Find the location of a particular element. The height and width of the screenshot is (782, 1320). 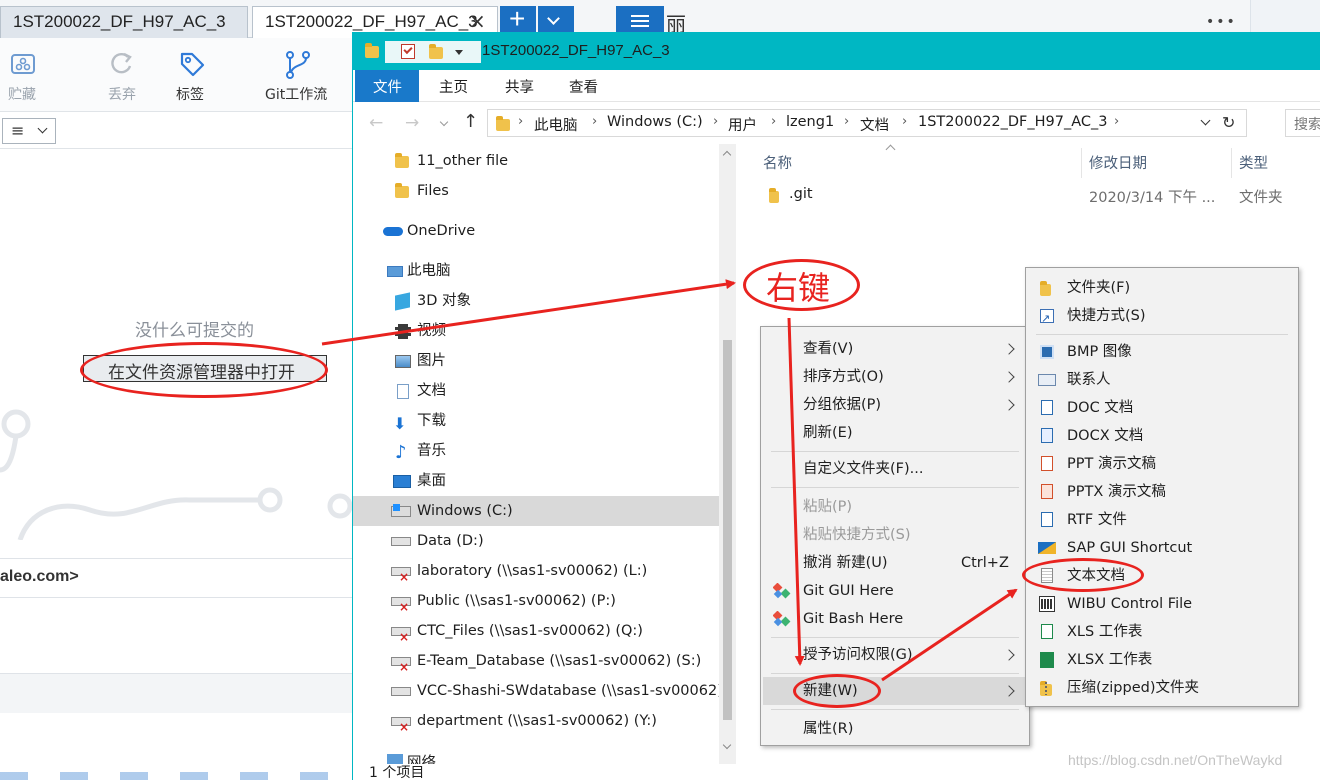

nav-item: Files is located at coordinates (536, 191).